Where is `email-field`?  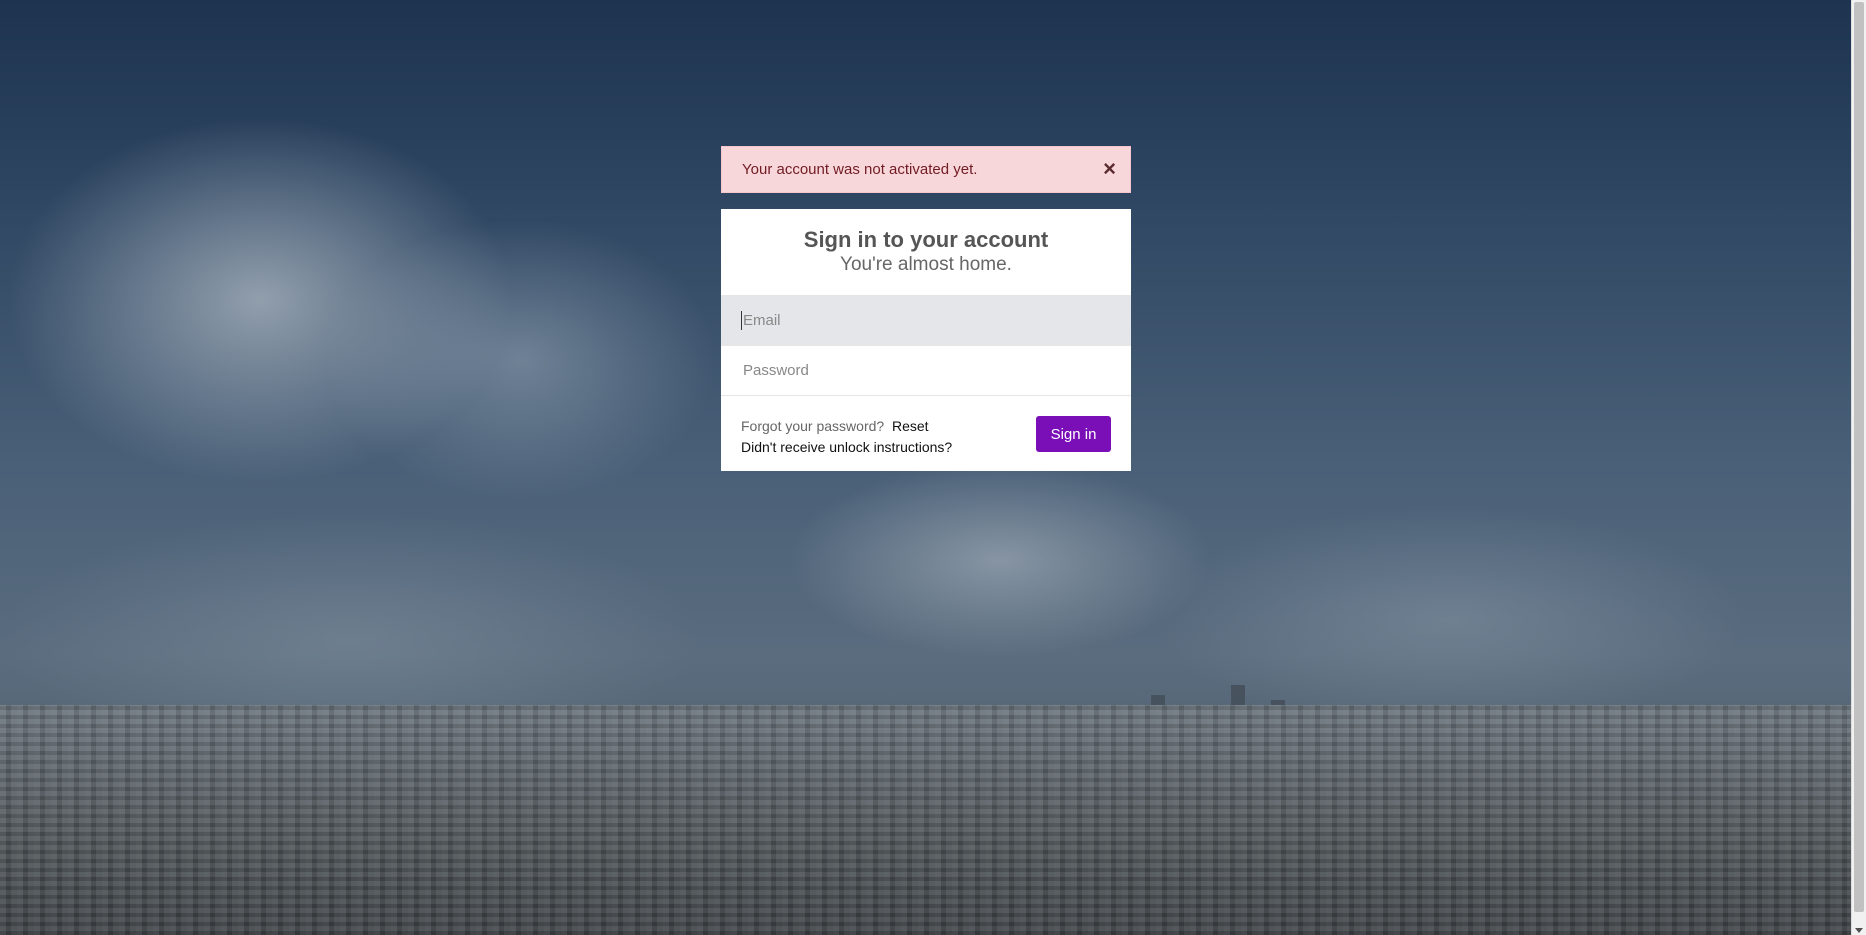
email-field is located at coordinates (926, 320).